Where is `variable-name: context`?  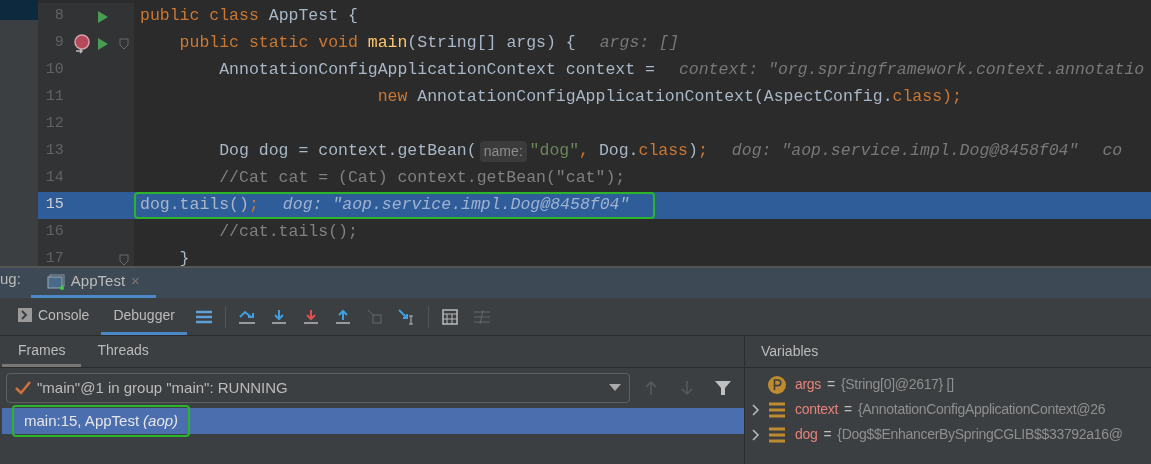 variable-name: context is located at coordinates (817, 409).